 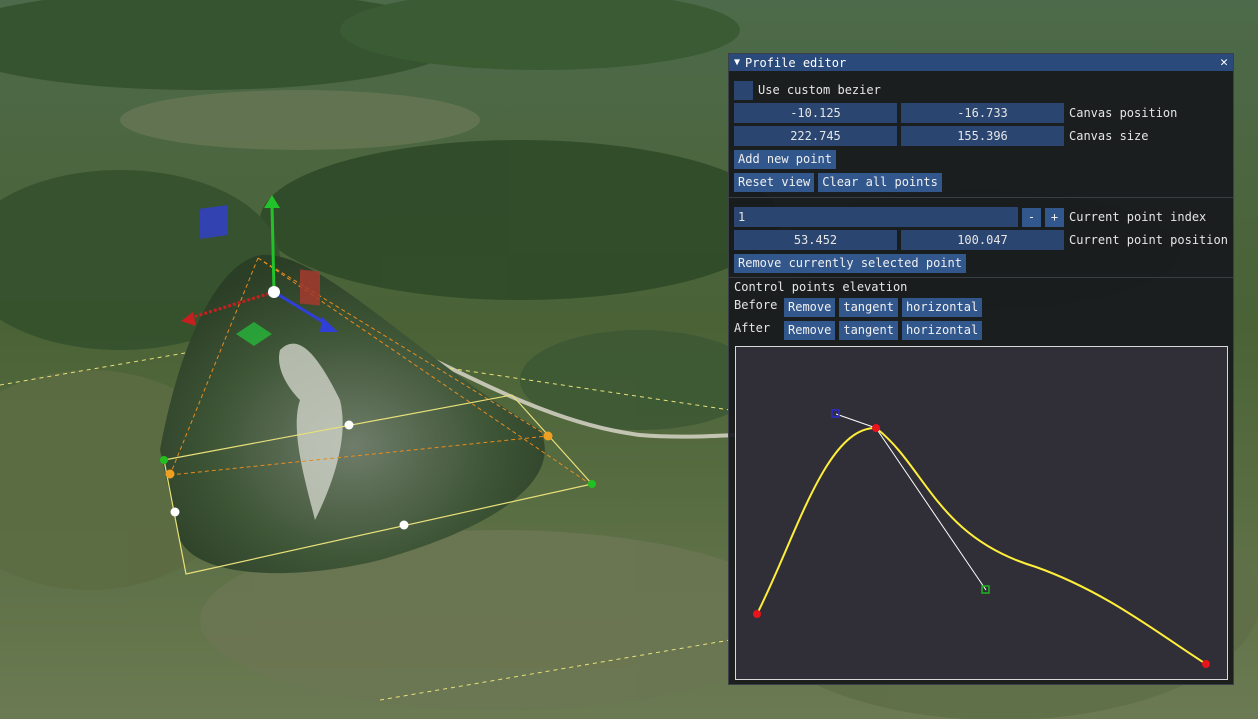 I want to click on reset-view-button: Reset view, so click(x=774, y=182).